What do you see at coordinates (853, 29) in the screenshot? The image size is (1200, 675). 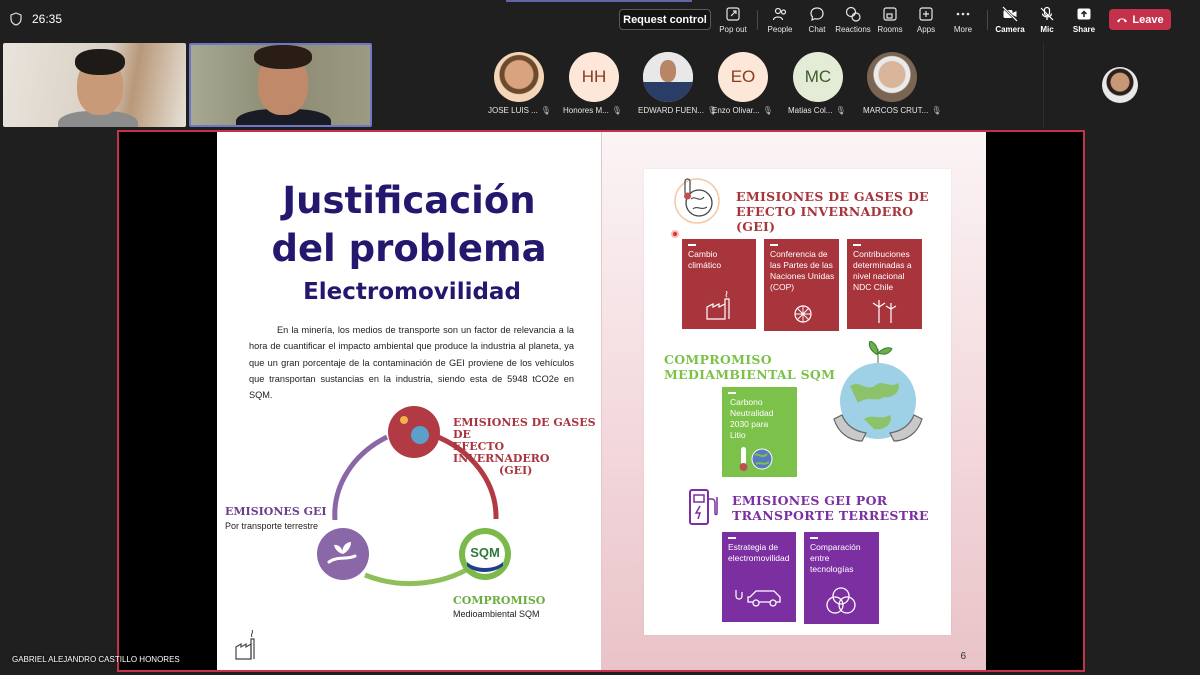 I see `reactions-label: Reactions` at bounding box center [853, 29].